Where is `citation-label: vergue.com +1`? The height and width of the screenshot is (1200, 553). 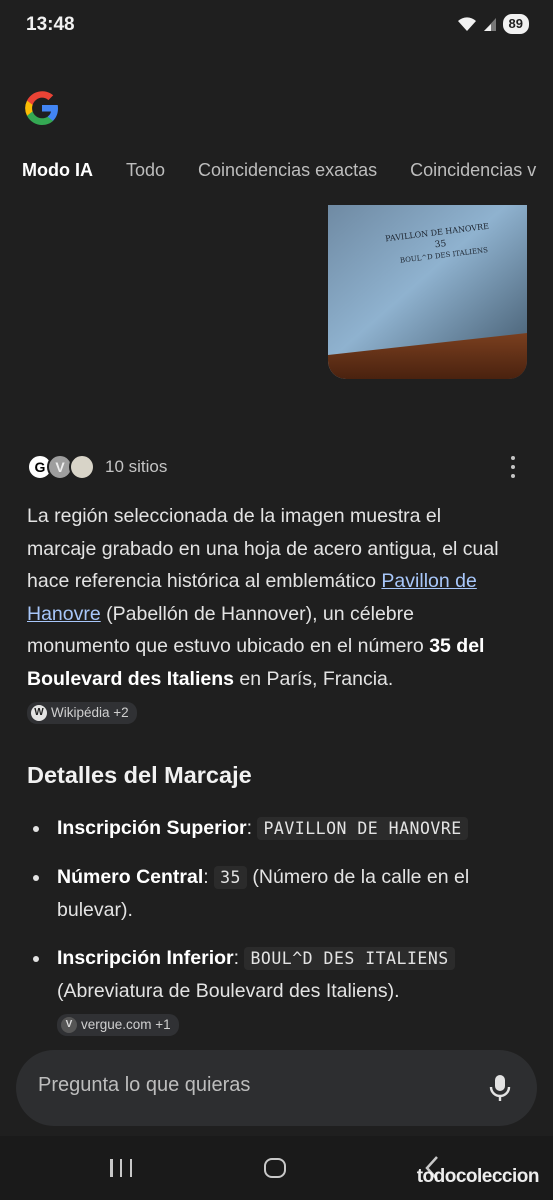
citation-label: vergue.com +1 is located at coordinates (126, 1024).